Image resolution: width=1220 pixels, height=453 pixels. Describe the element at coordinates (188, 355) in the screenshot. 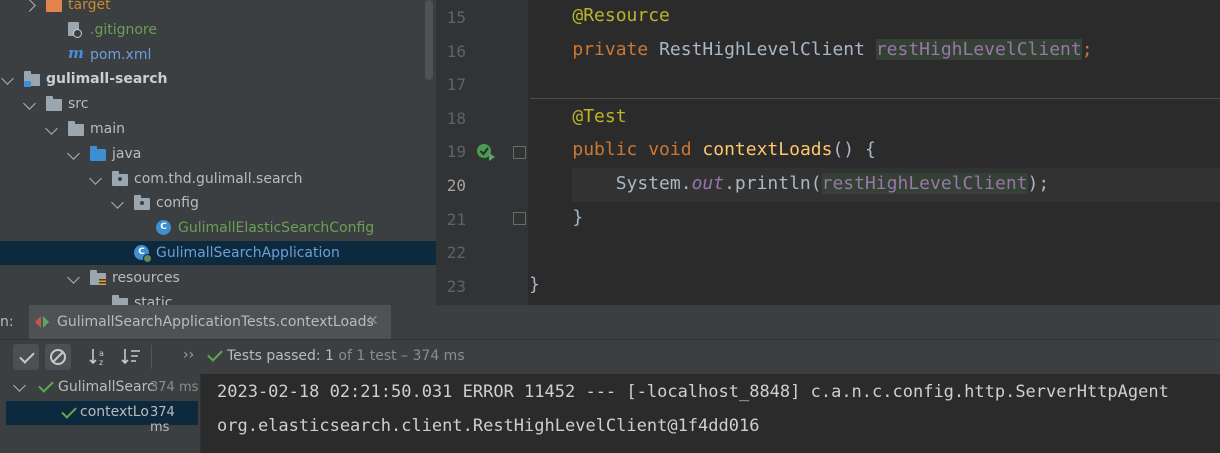

I see `more-chevron-icon: ››` at that location.